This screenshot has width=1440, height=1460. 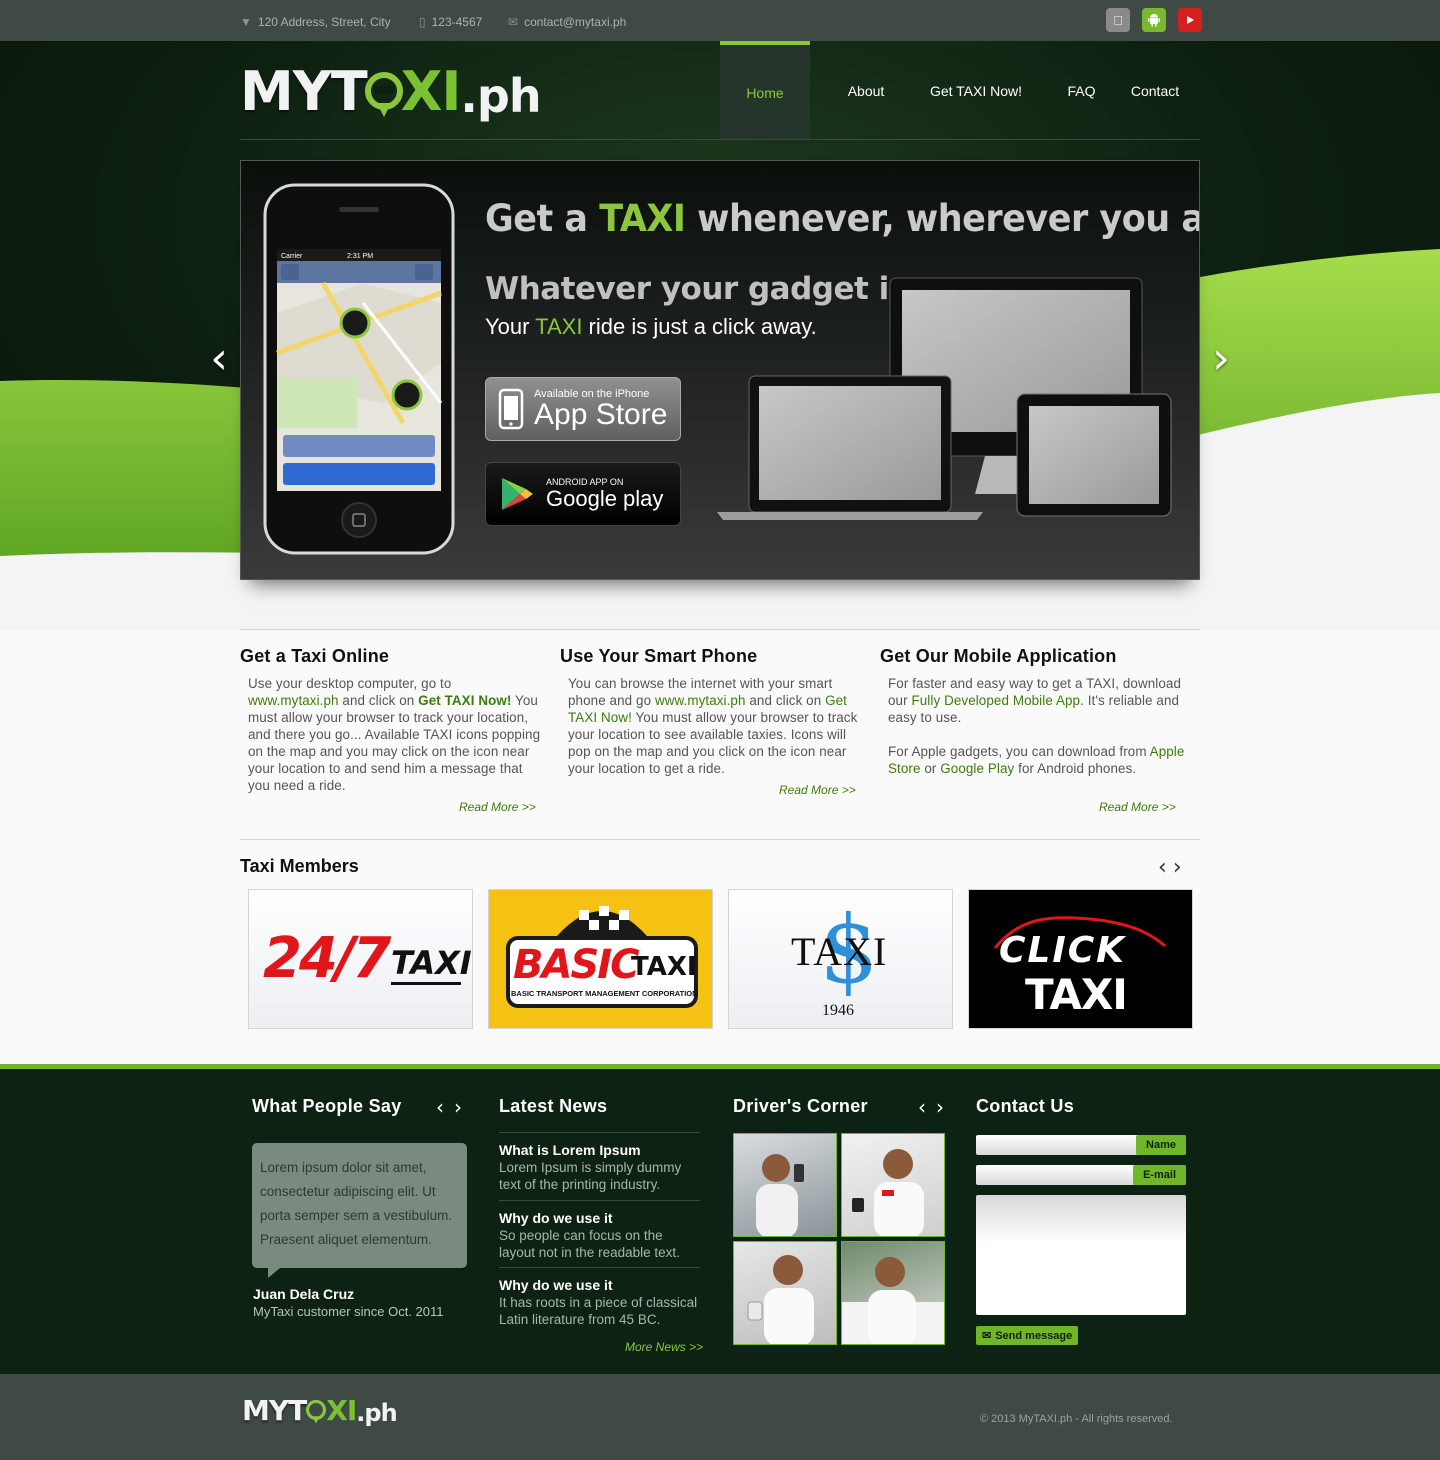 I want to click on nav-faq: FAQ, so click(x=1081, y=90).